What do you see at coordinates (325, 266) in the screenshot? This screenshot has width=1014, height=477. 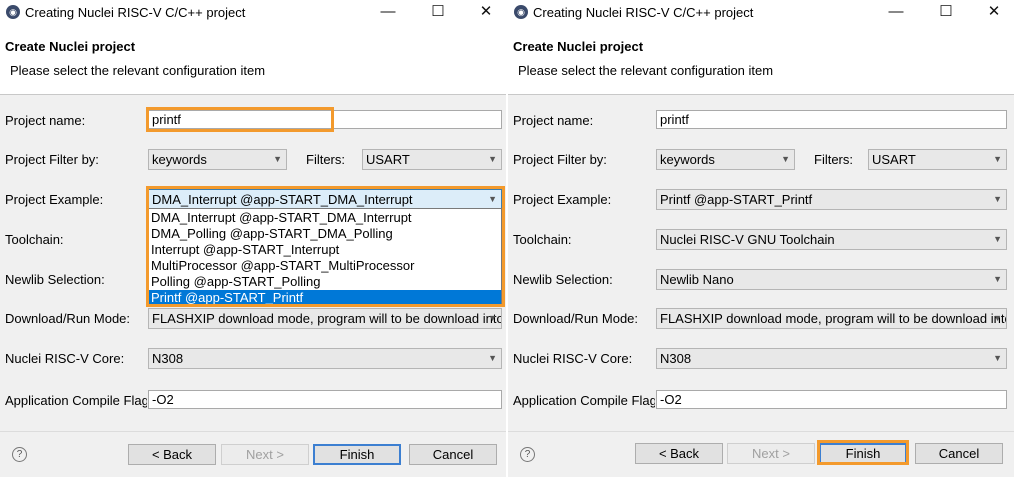 I see `dropdown-option: MultiProcessor @app-START_MultiProcessor` at bounding box center [325, 266].